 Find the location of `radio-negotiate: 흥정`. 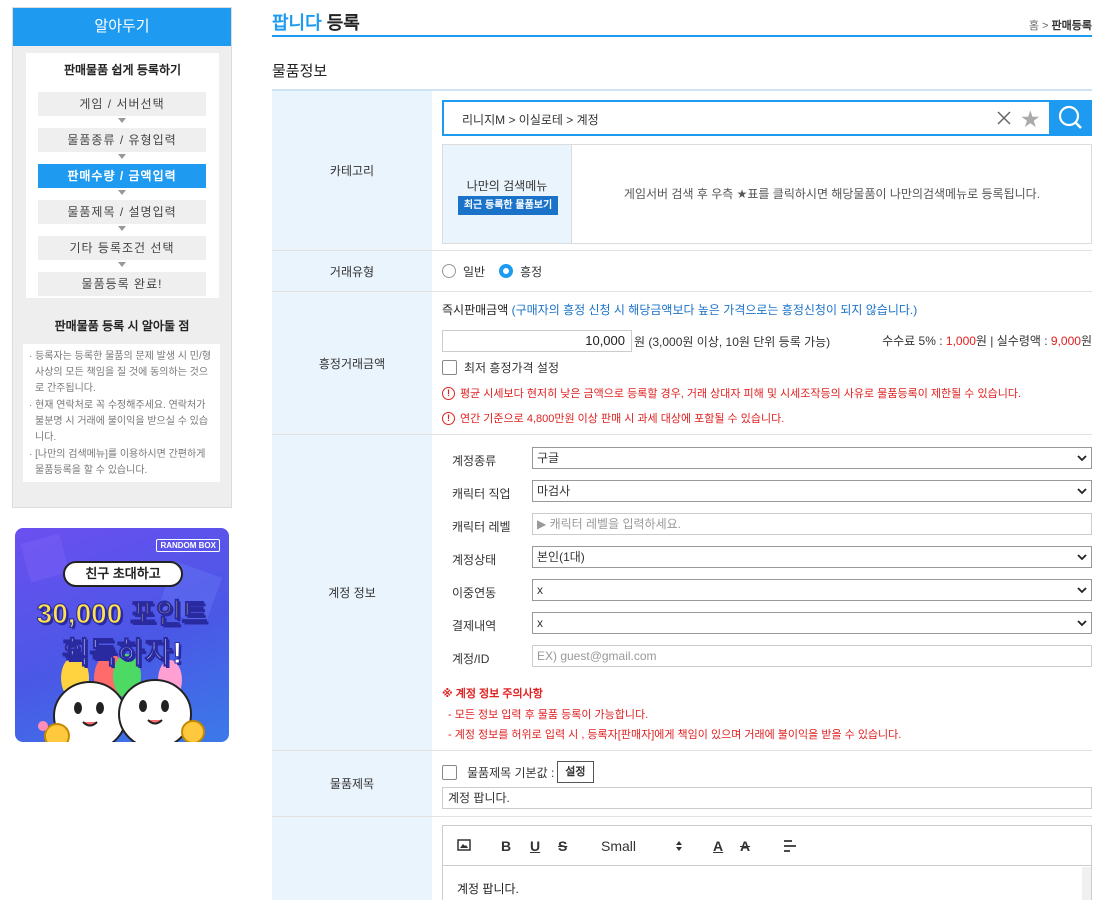

radio-negotiate: 흥정 is located at coordinates (520, 271).